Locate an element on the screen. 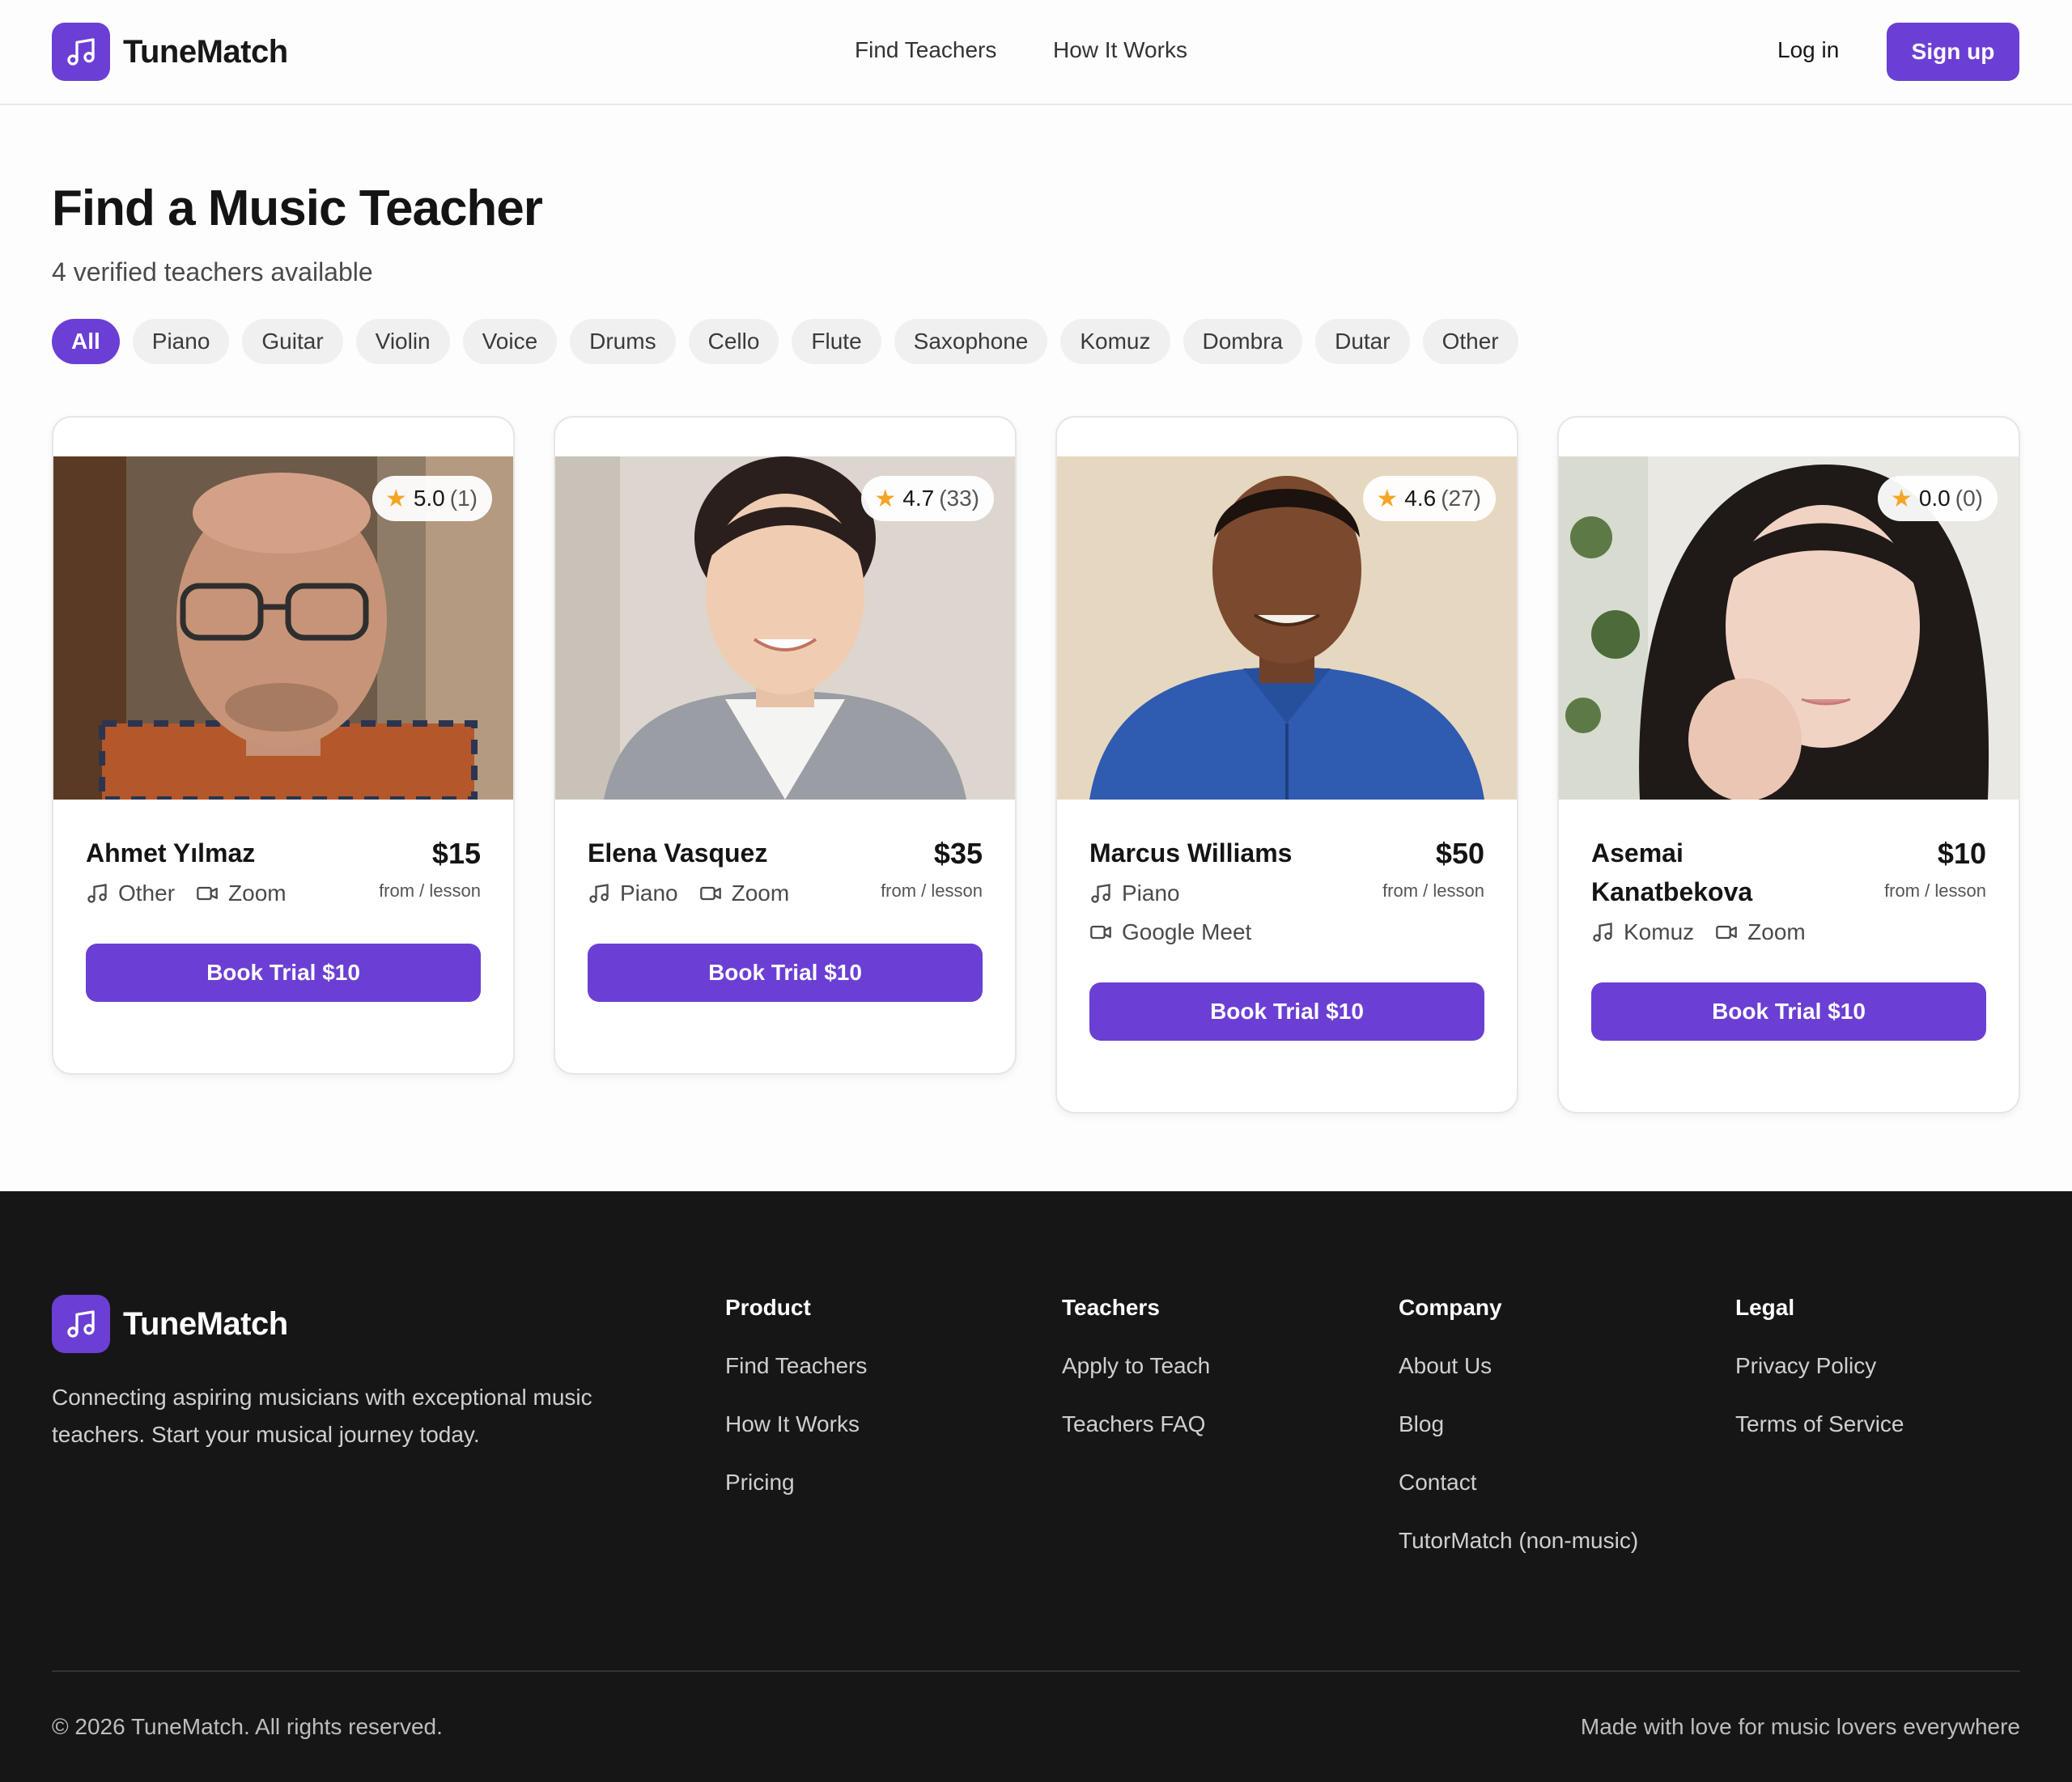  rating-badge: ★ 4.7 (33) is located at coordinates (927, 499).